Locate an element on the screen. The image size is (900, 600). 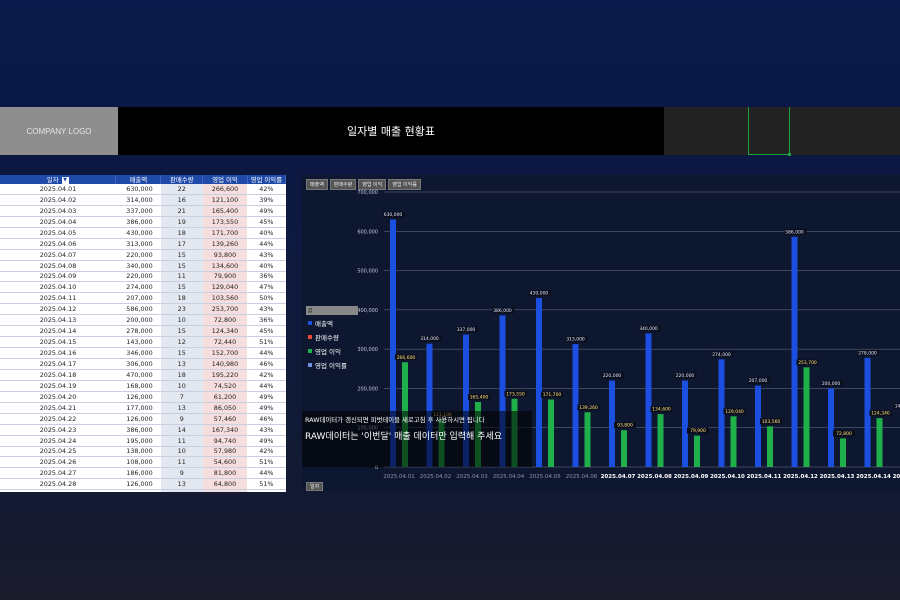
cell-profit: 173,550 is located at coordinates (225, 222).